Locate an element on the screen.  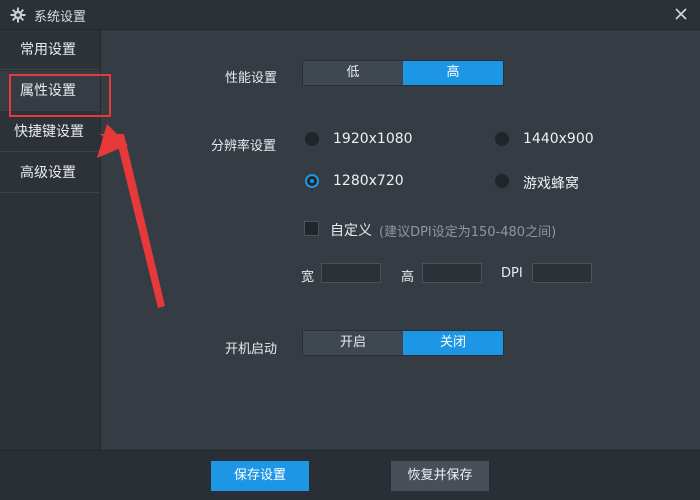
custom-checkbox is located at coordinates (311, 228).